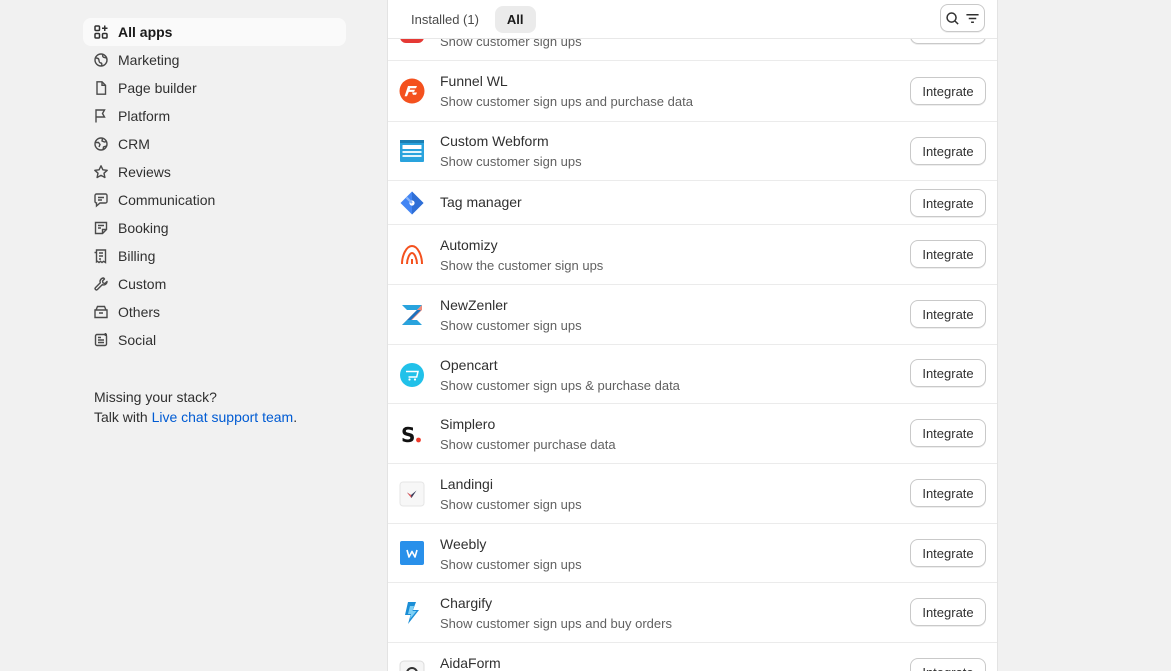 Image resolution: width=1171 pixels, height=671 pixels. I want to click on page-icon, so click(101, 88).